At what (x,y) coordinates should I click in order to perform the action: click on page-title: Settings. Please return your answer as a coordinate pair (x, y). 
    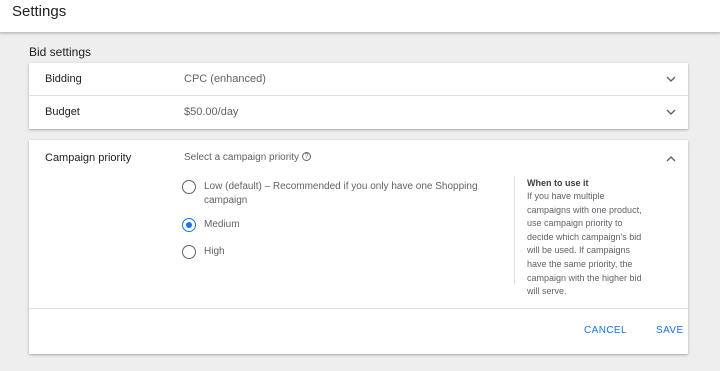
    Looking at the image, I should click on (39, 11).